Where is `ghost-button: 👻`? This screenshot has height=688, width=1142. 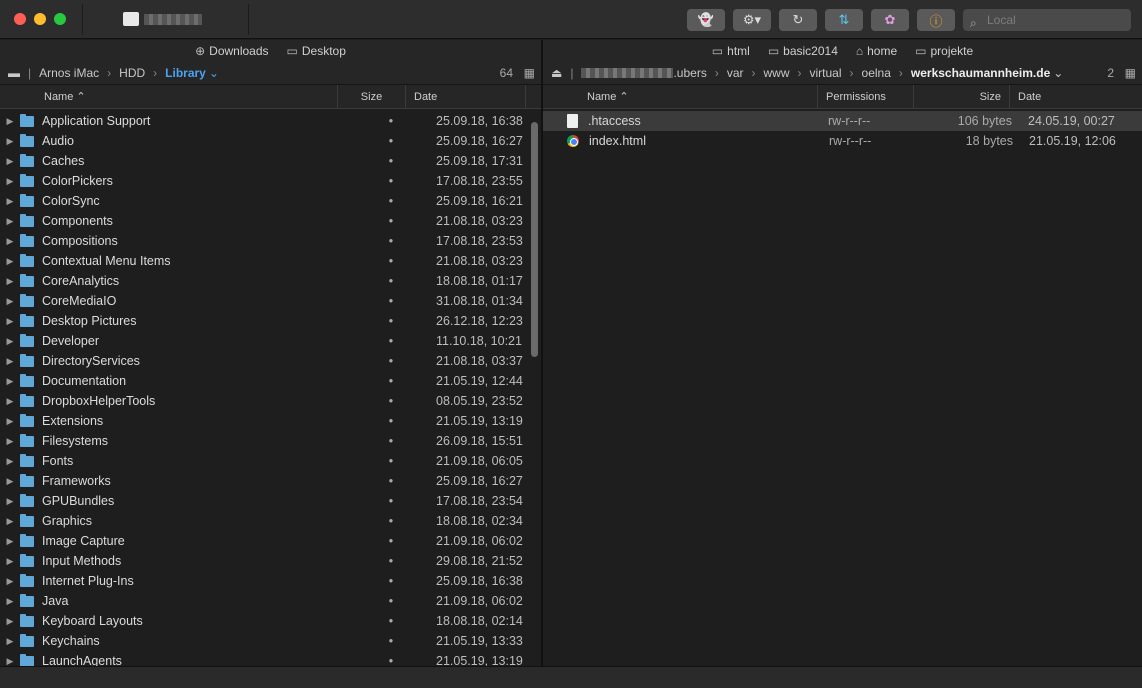 ghost-button: 👻 is located at coordinates (706, 20).